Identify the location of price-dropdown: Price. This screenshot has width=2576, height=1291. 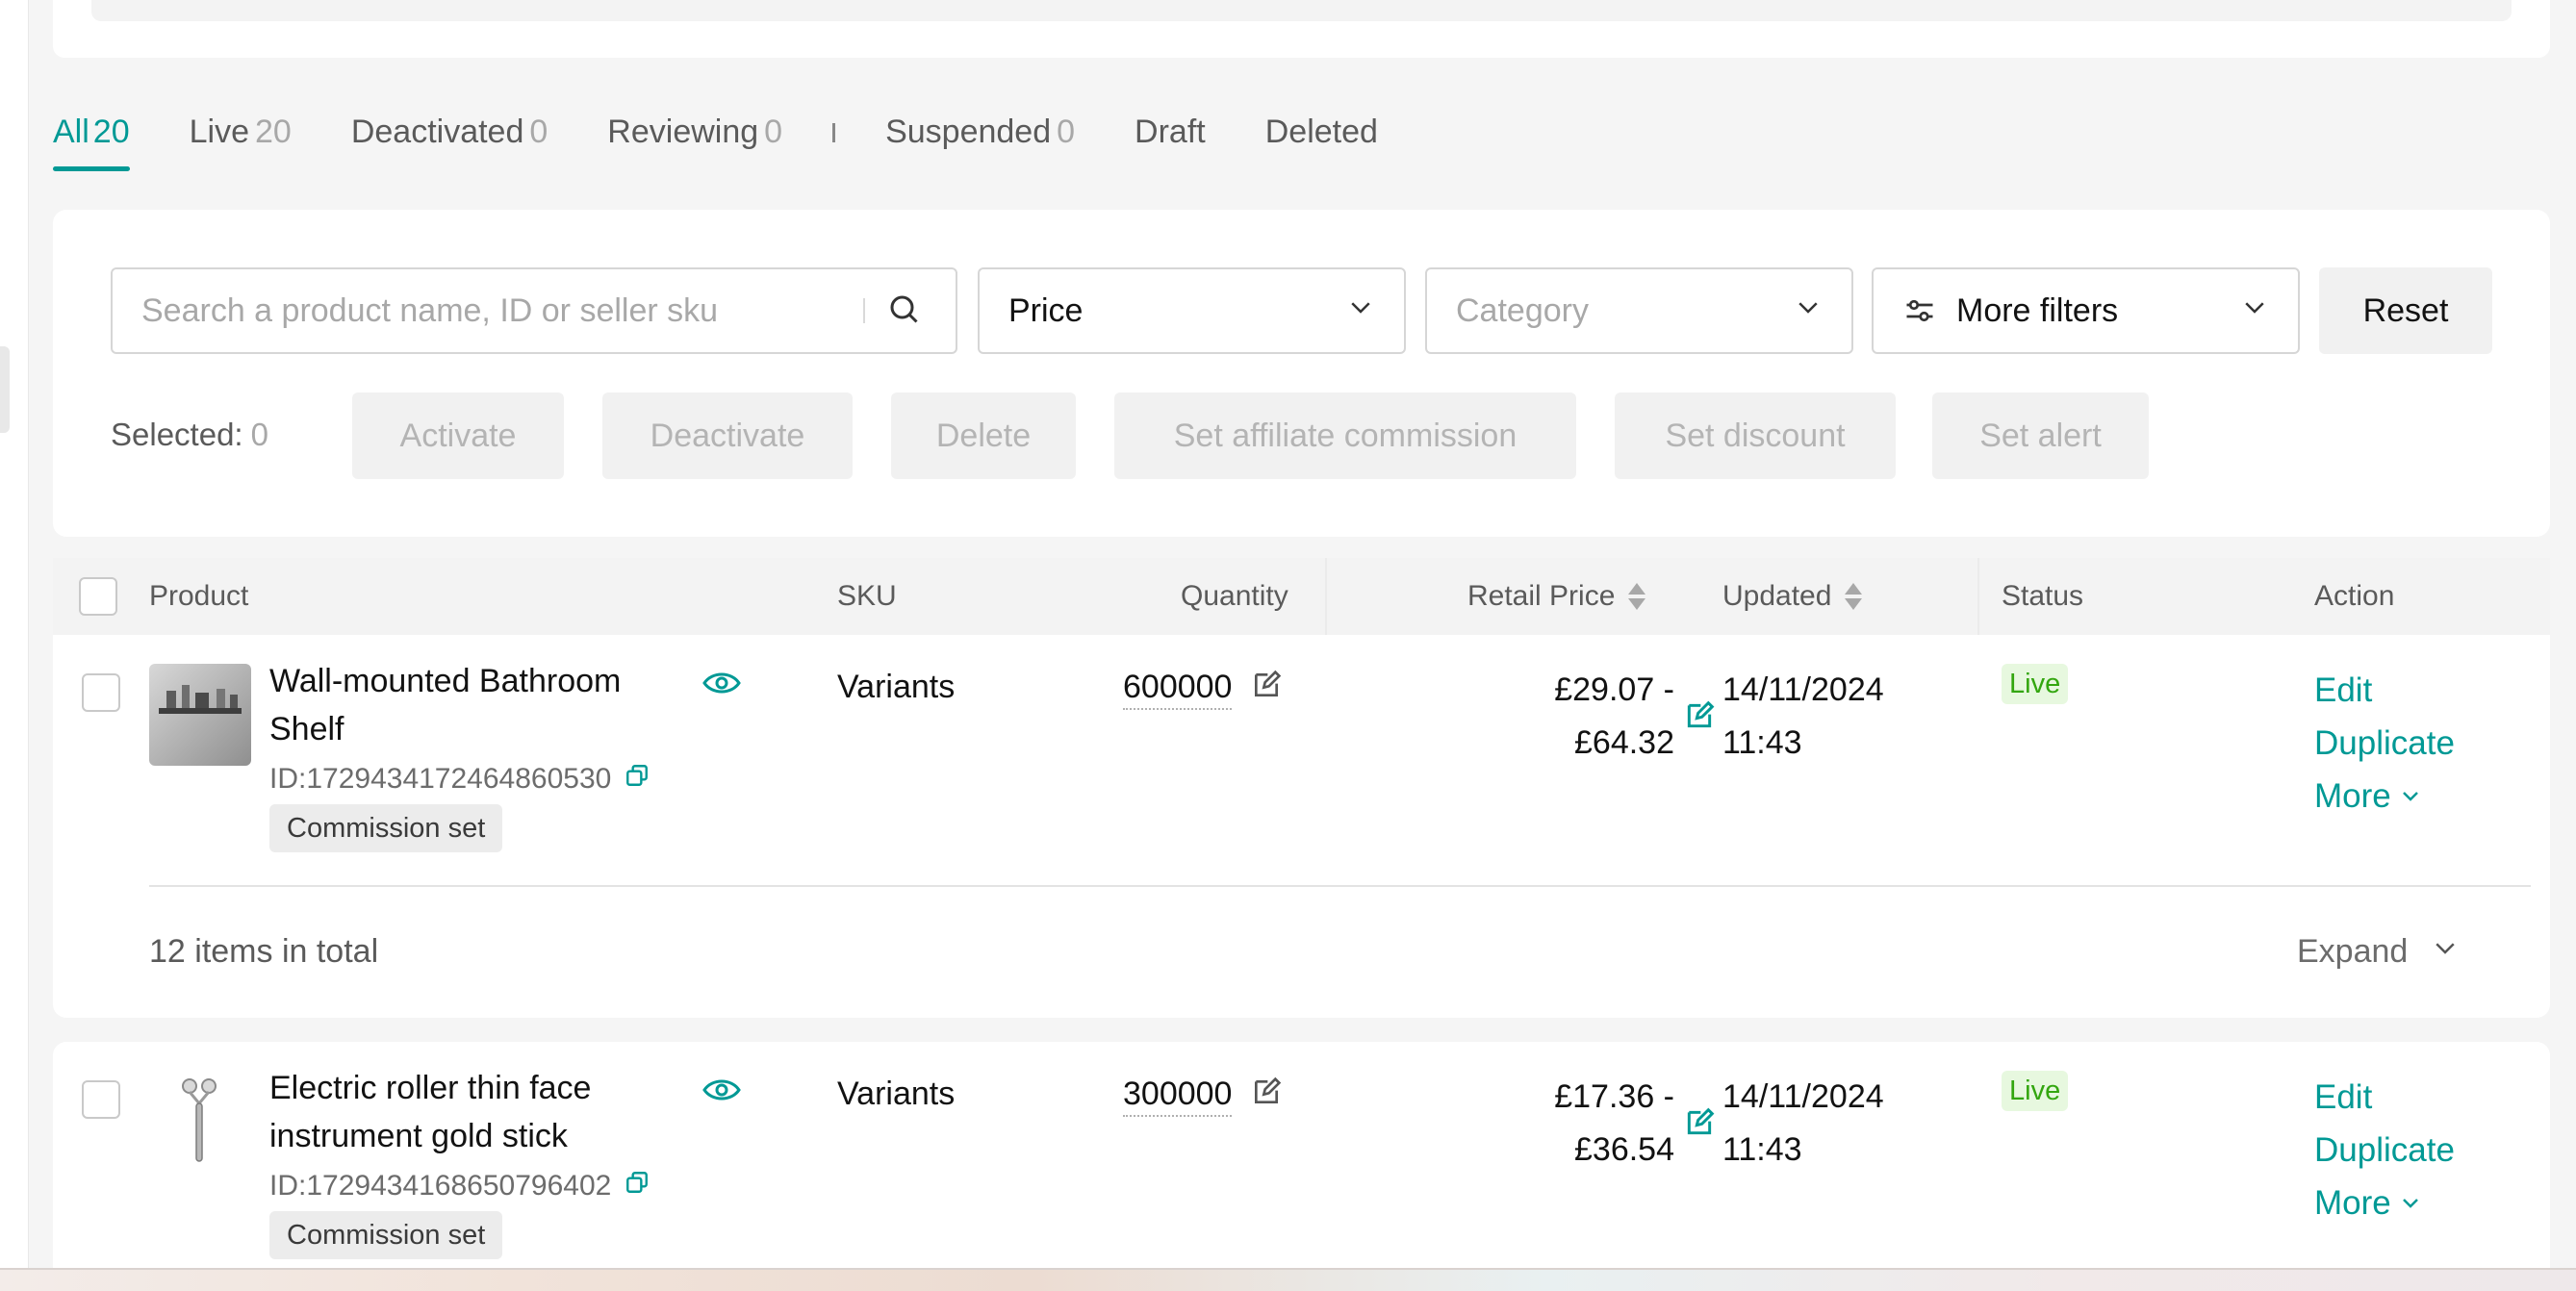
(1192, 310).